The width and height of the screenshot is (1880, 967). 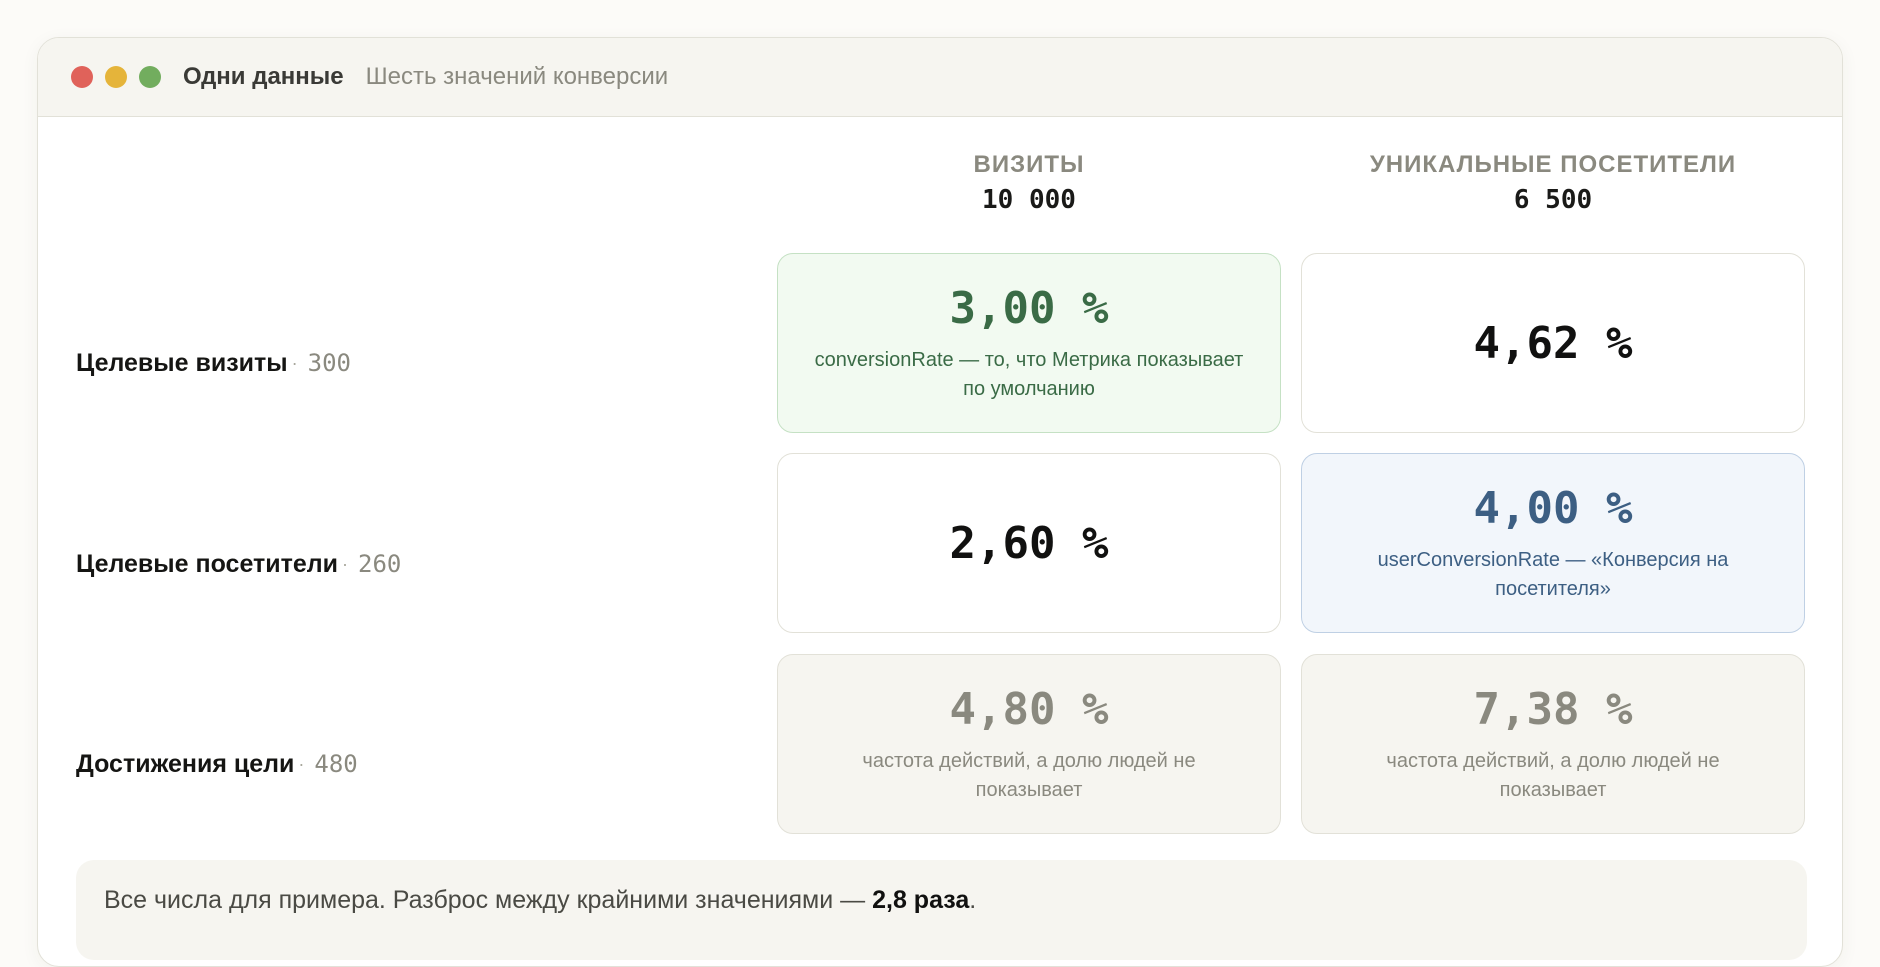 What do you see at coordinates (973, 900) in the screenshot?
I see `footer-end: .` at bounding box center [973, 900].